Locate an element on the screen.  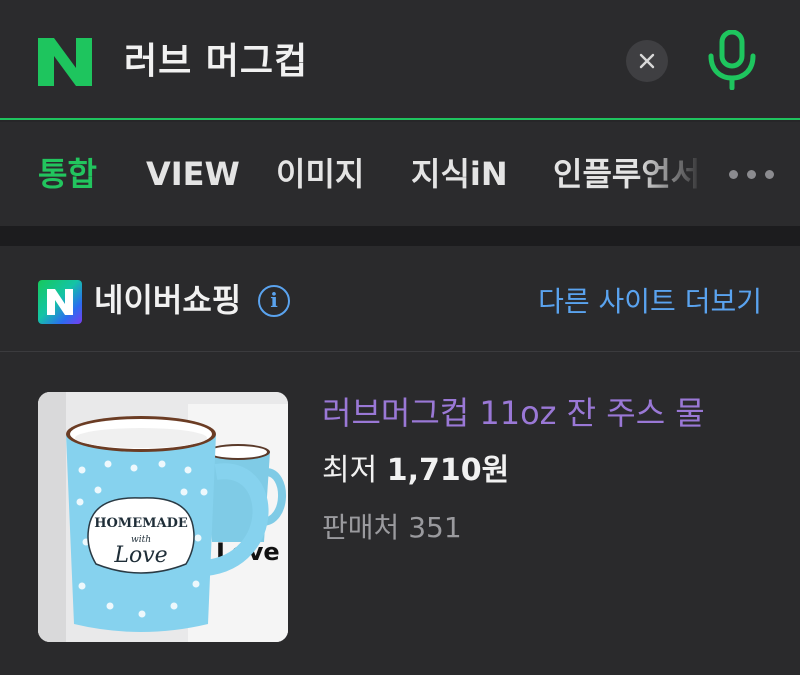
section-title: 네이버쇼핑 is located at coordinates (168, 300).